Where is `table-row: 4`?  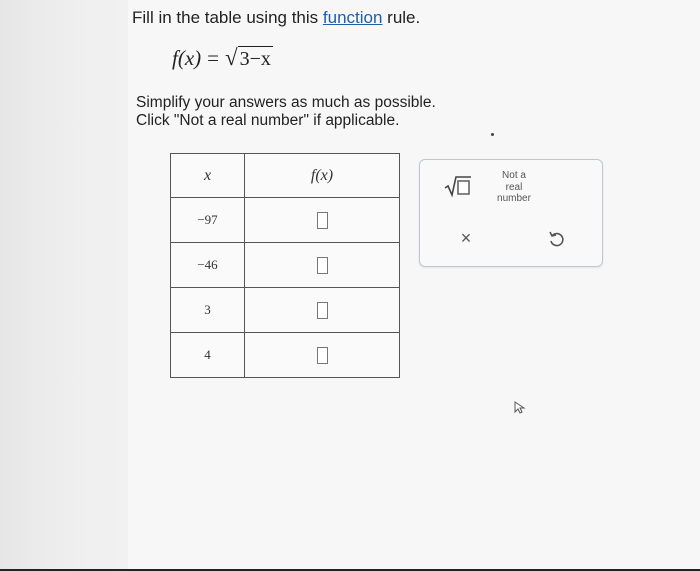 table-row: 4 is located at coordinates (285, 355).